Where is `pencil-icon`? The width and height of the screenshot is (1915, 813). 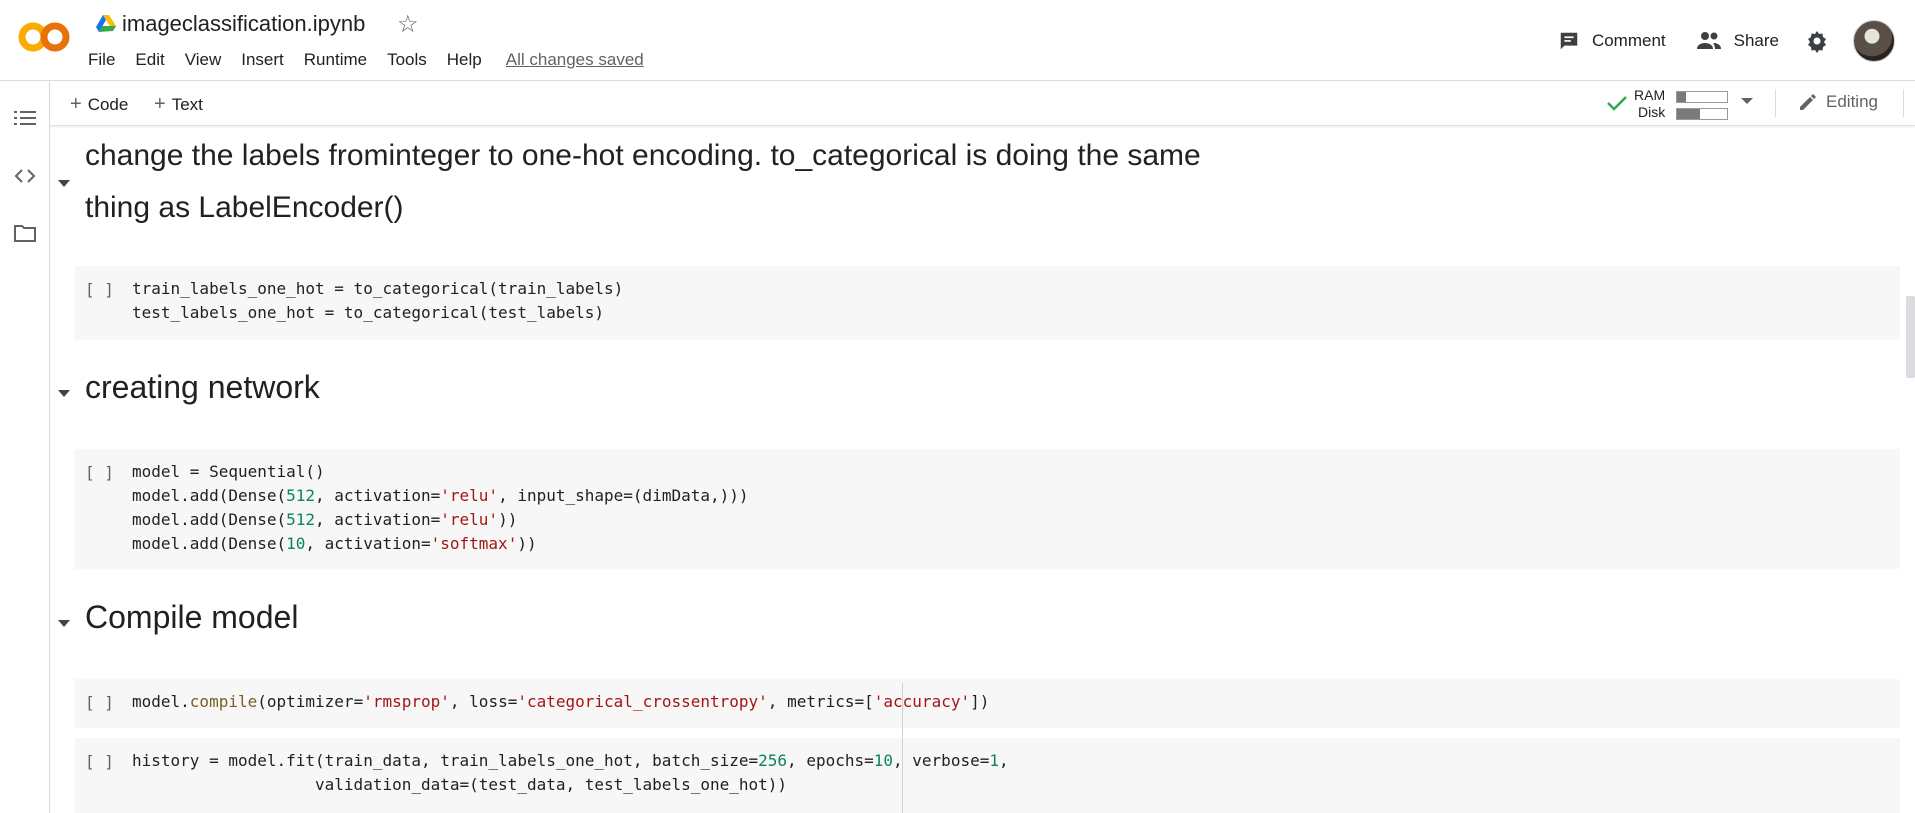 pencil-icon is located at coordinates (1808, 102).